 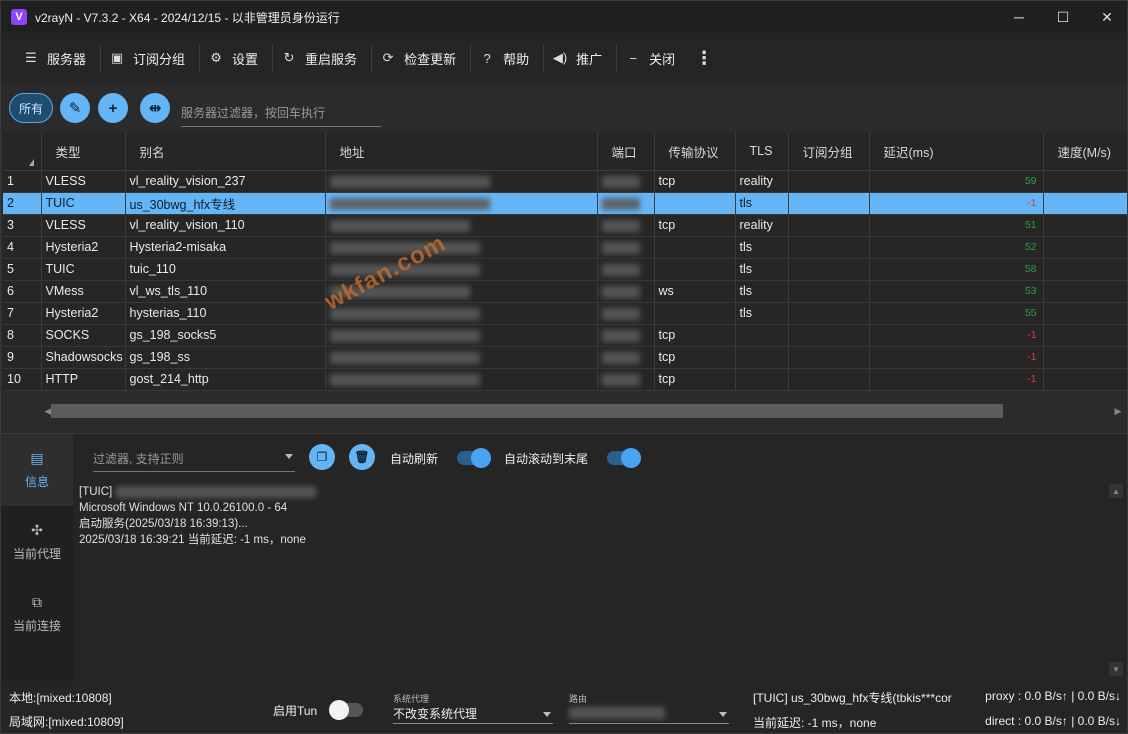 I want to click on toolbar-label: 设置, so click(x=245, y=59).